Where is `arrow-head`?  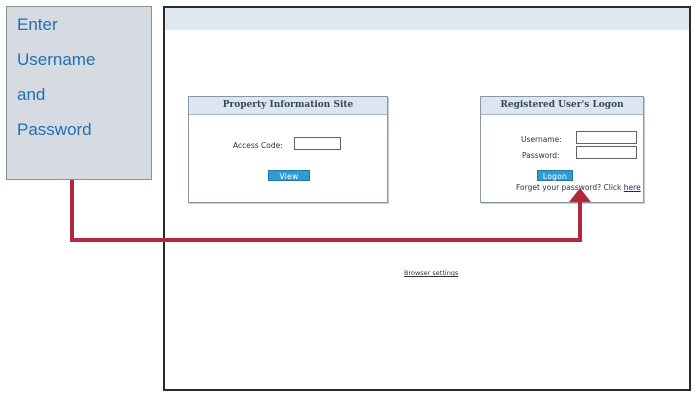 arrow-head is located at coordinates (580, 195).